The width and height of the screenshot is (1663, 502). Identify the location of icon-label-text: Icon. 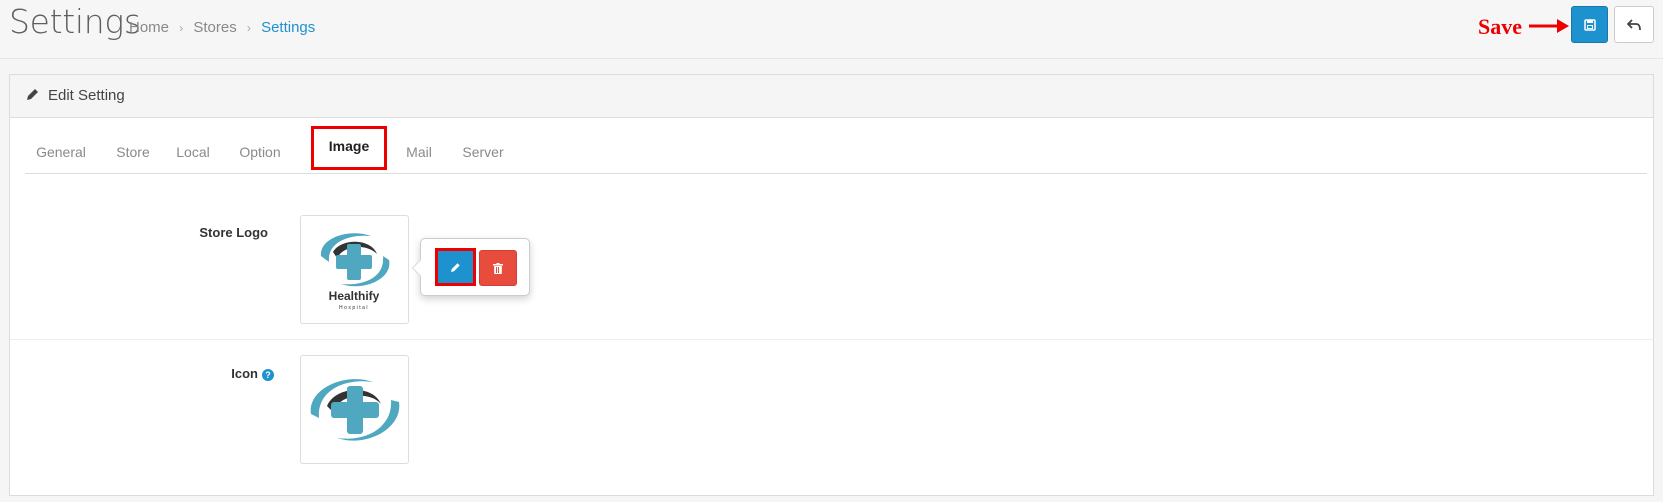
(244, 373).